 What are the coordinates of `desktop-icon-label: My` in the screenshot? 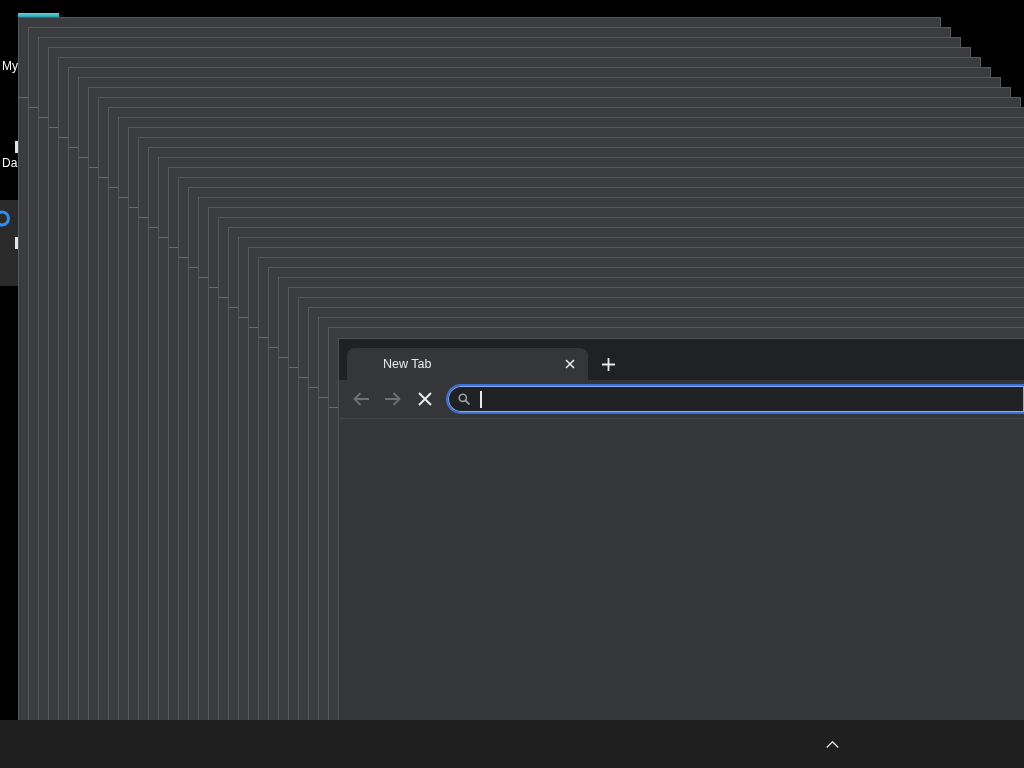 It's located at (10, 66).